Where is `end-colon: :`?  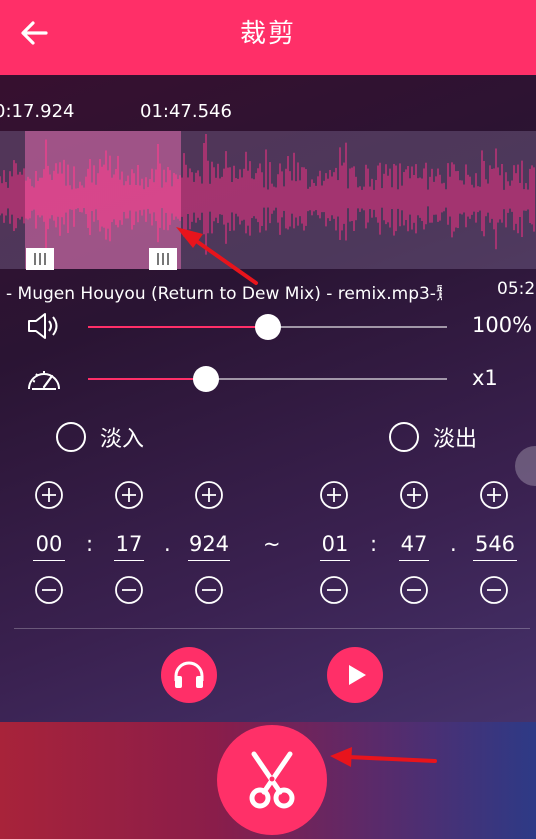 end-colon: : is located at coordinates (374, 544).